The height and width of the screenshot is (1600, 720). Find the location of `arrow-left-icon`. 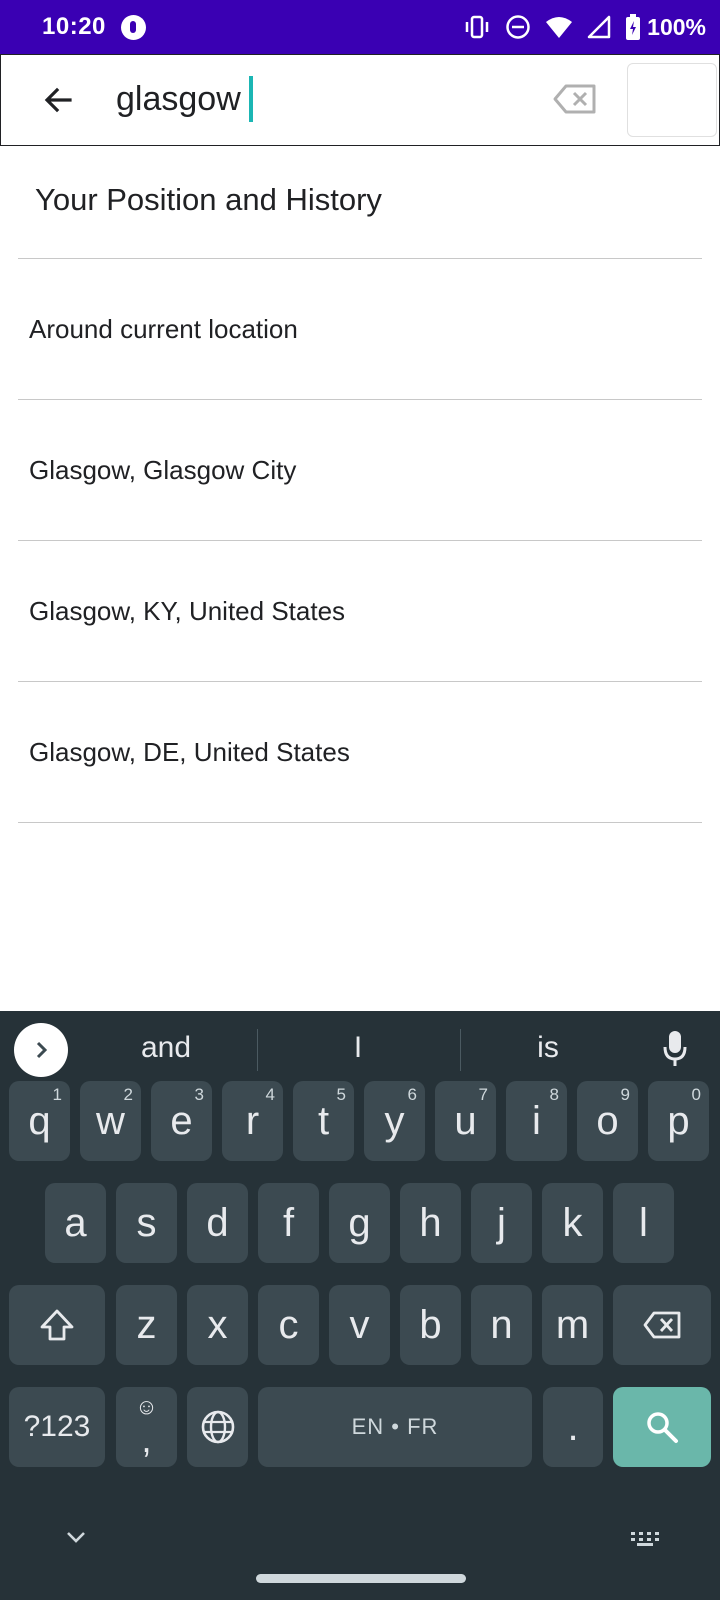

arrow-left-icon is located at coordinates (58, 100).